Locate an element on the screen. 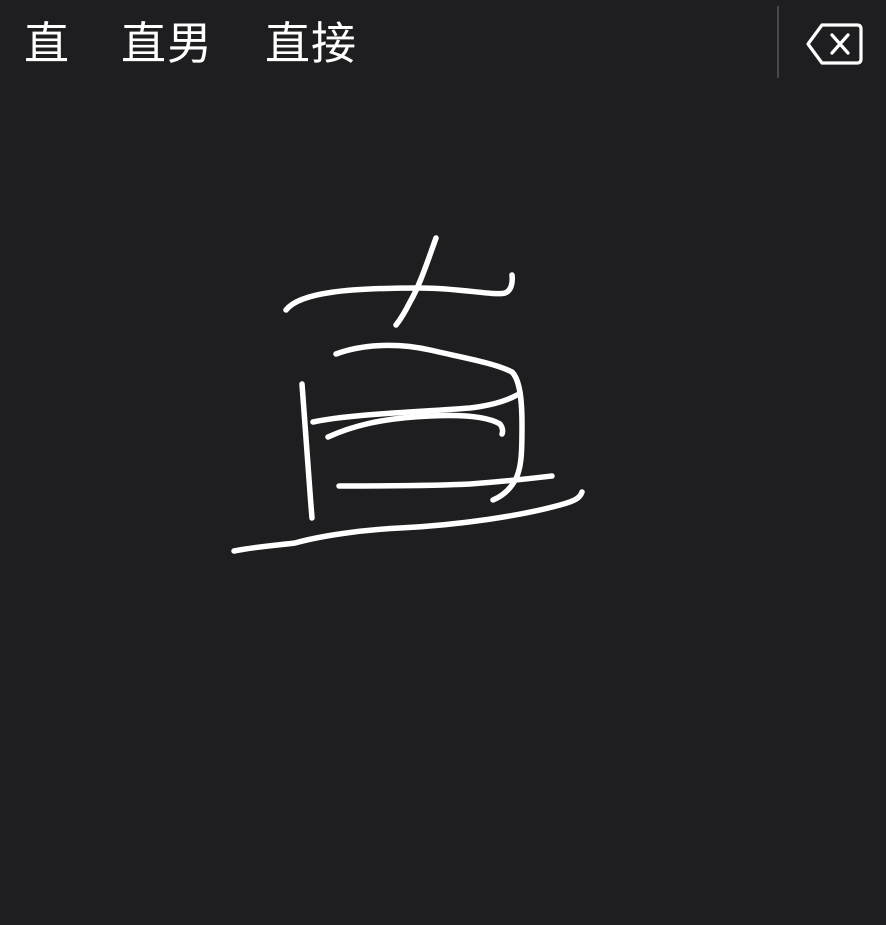 This screenshot has width=886, height=925. handwriting-strokes is located at coordinates (408, 394).